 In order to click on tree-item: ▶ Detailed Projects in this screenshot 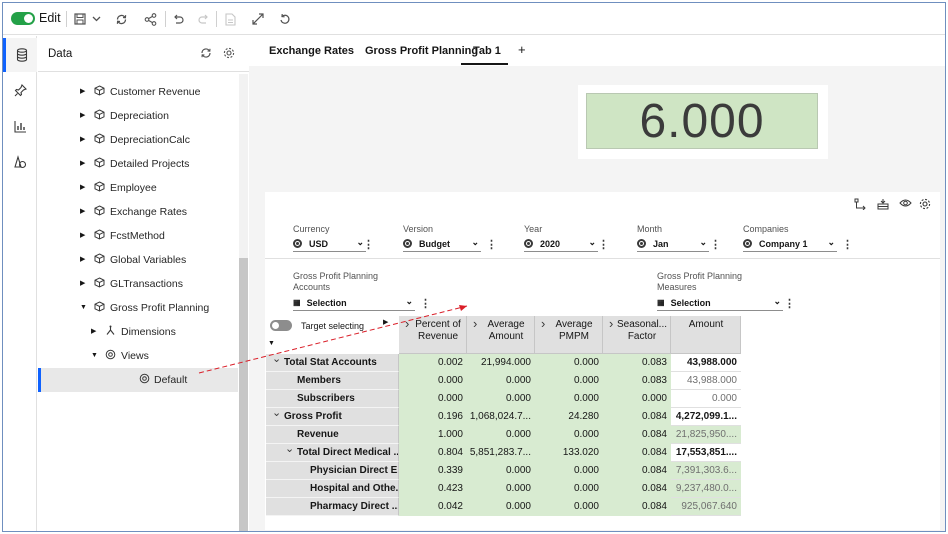, I will do `click(138, 164)`.